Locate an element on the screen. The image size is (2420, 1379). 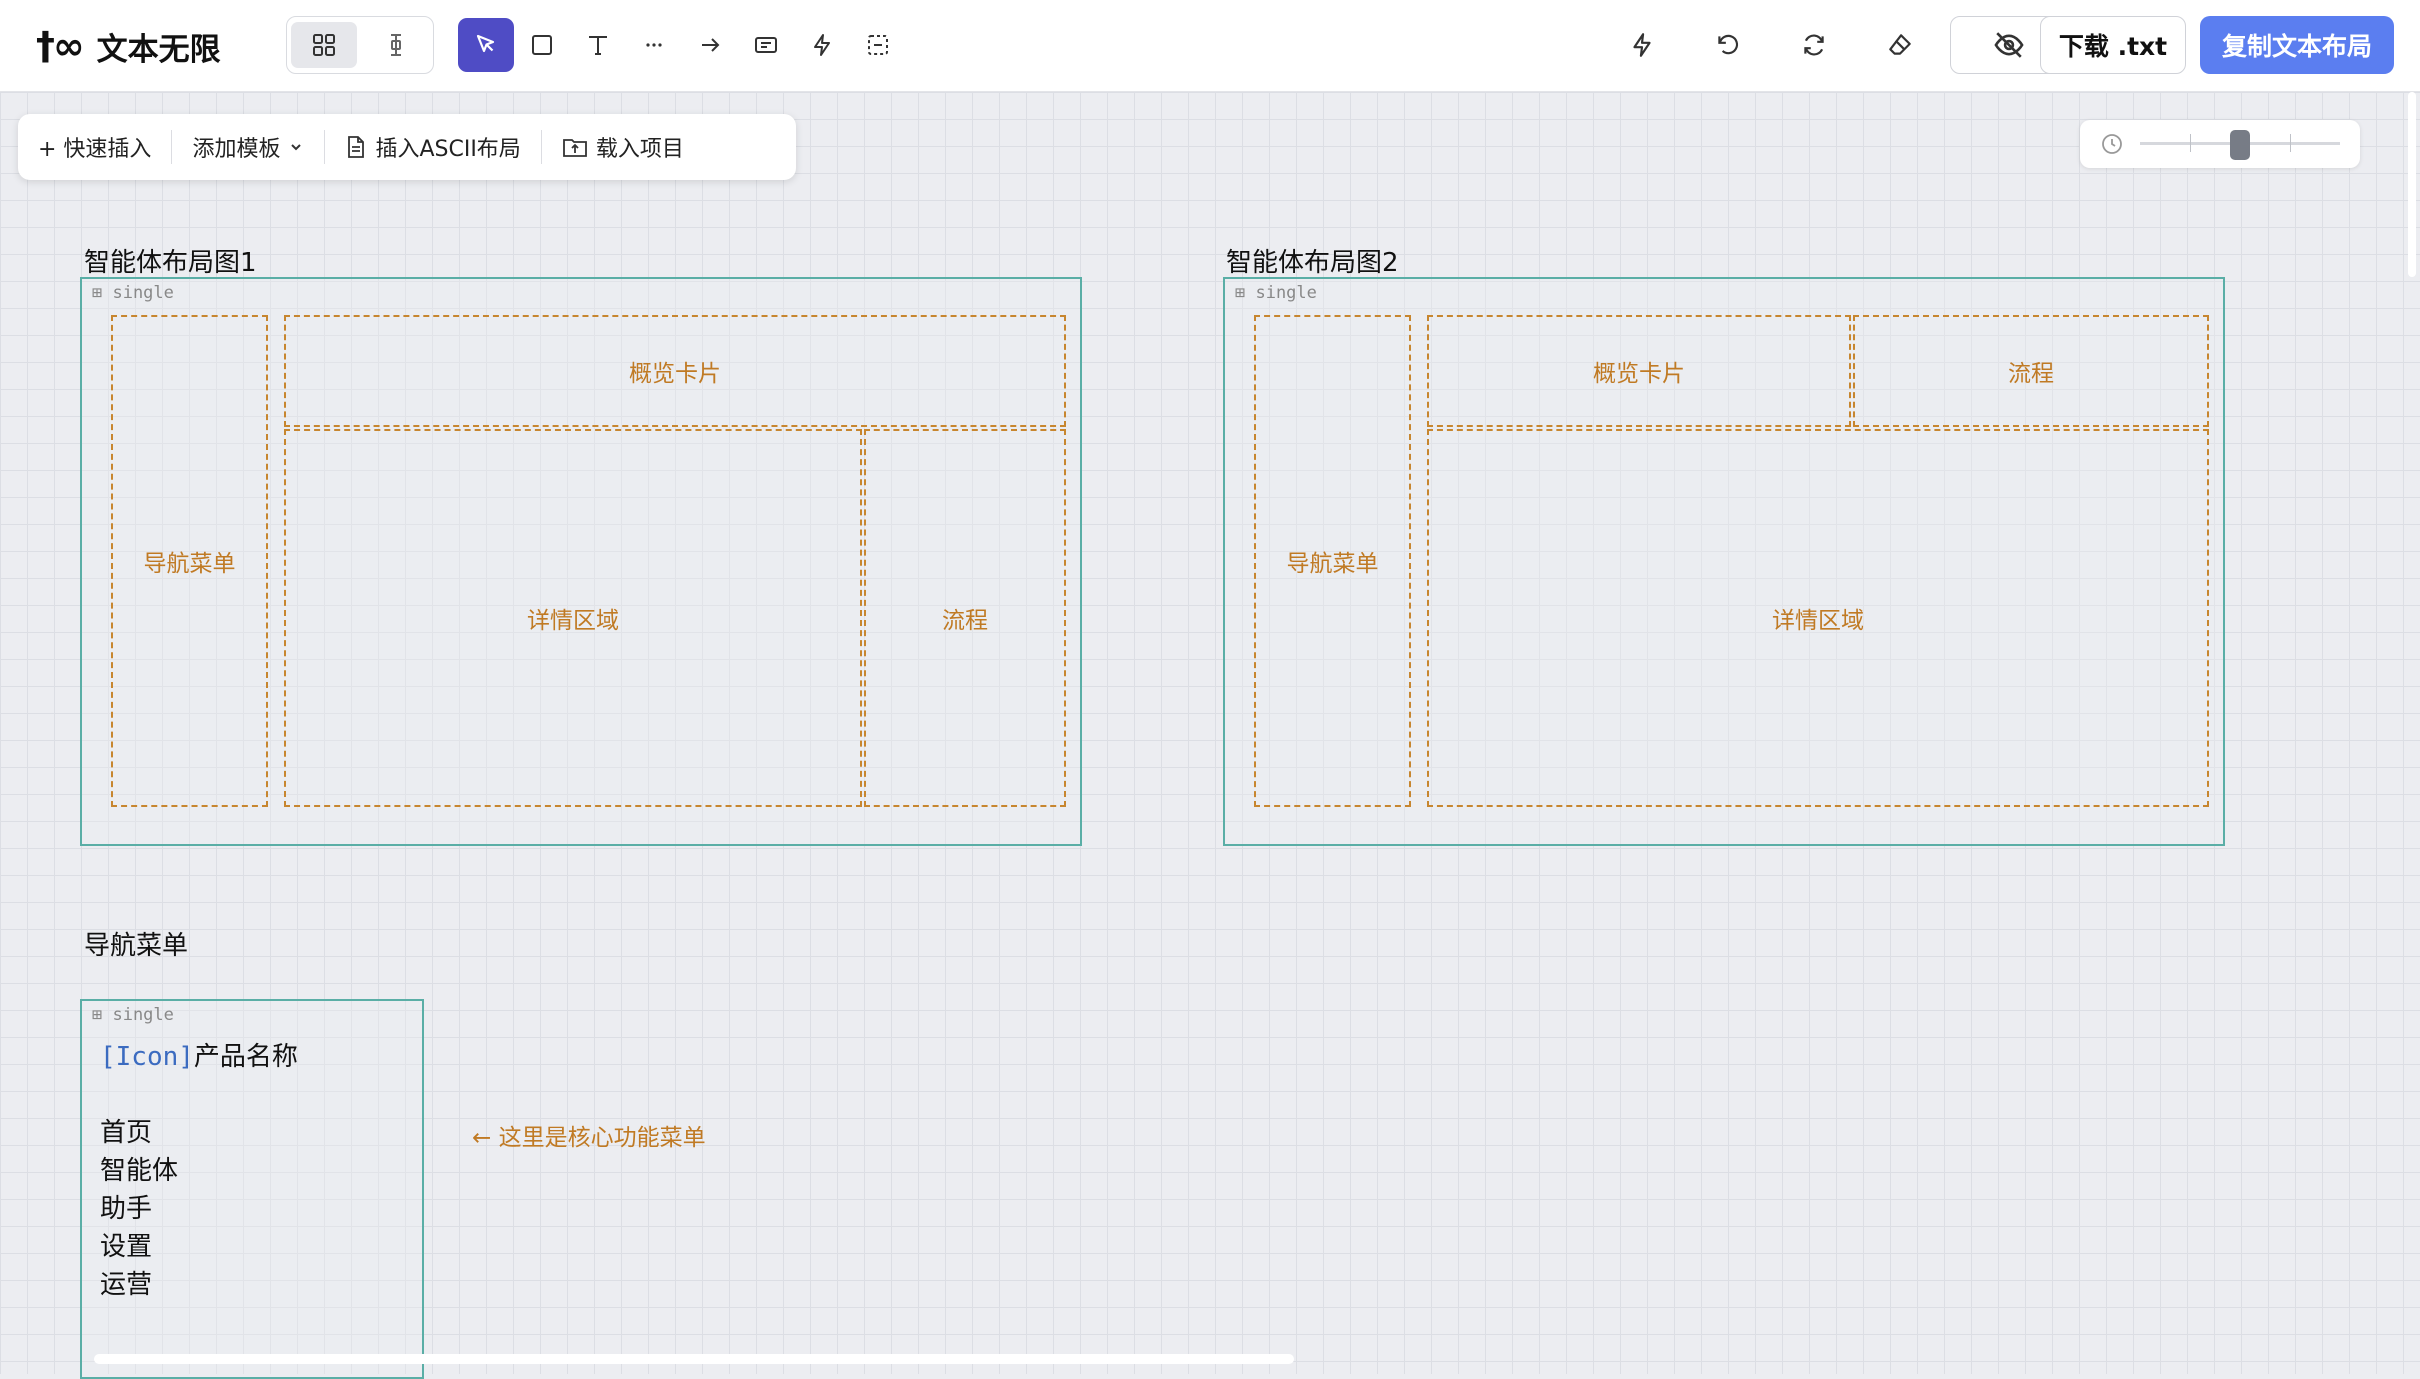
add-template-dropdown: 添加模板 is located at coordinates (248, 147).